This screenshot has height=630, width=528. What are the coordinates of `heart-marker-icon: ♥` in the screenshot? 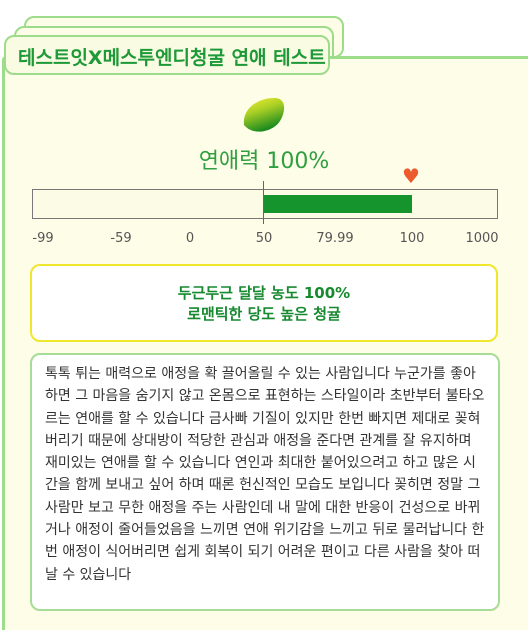 It's located at (411, 176).